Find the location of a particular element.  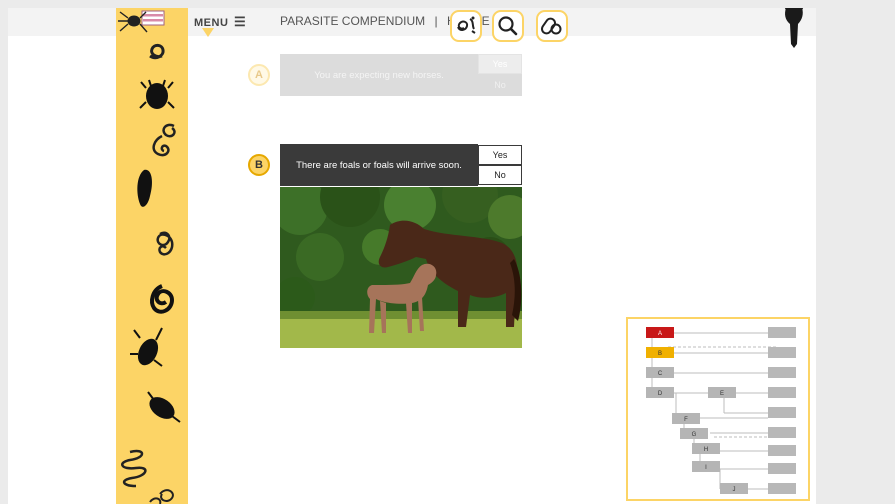

flowchart-node-f: F is located at coordinates (686, 418).